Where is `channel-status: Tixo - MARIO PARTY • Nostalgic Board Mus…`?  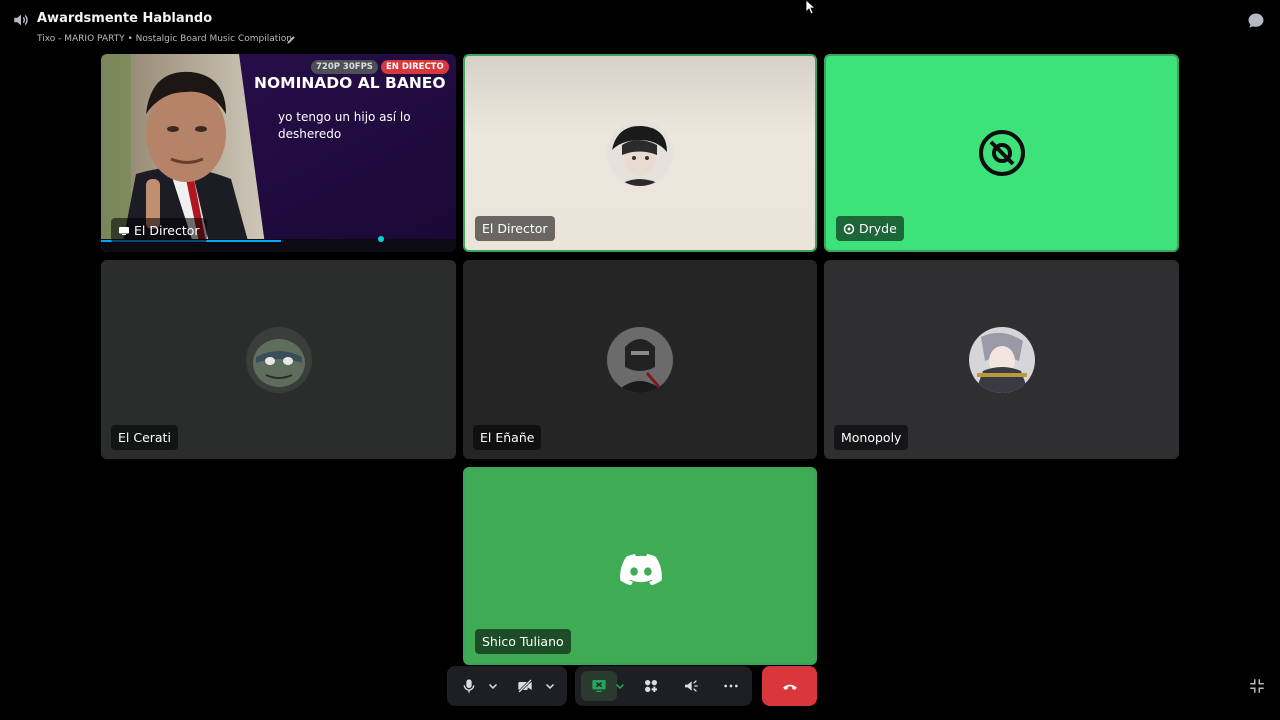
channel-status: Tixo - MARIO PARTY • Nostalgic Board Mus… is located at coordinates (164, 39).